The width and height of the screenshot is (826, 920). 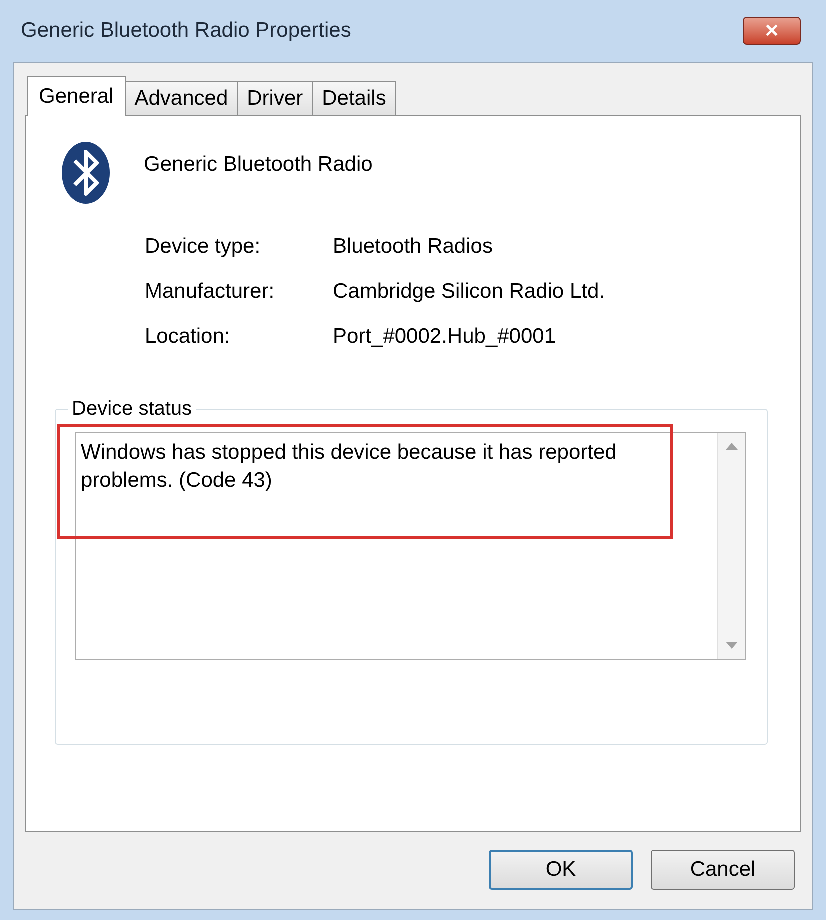 I want to click on tab: Driver, so click(x=275, y=98).